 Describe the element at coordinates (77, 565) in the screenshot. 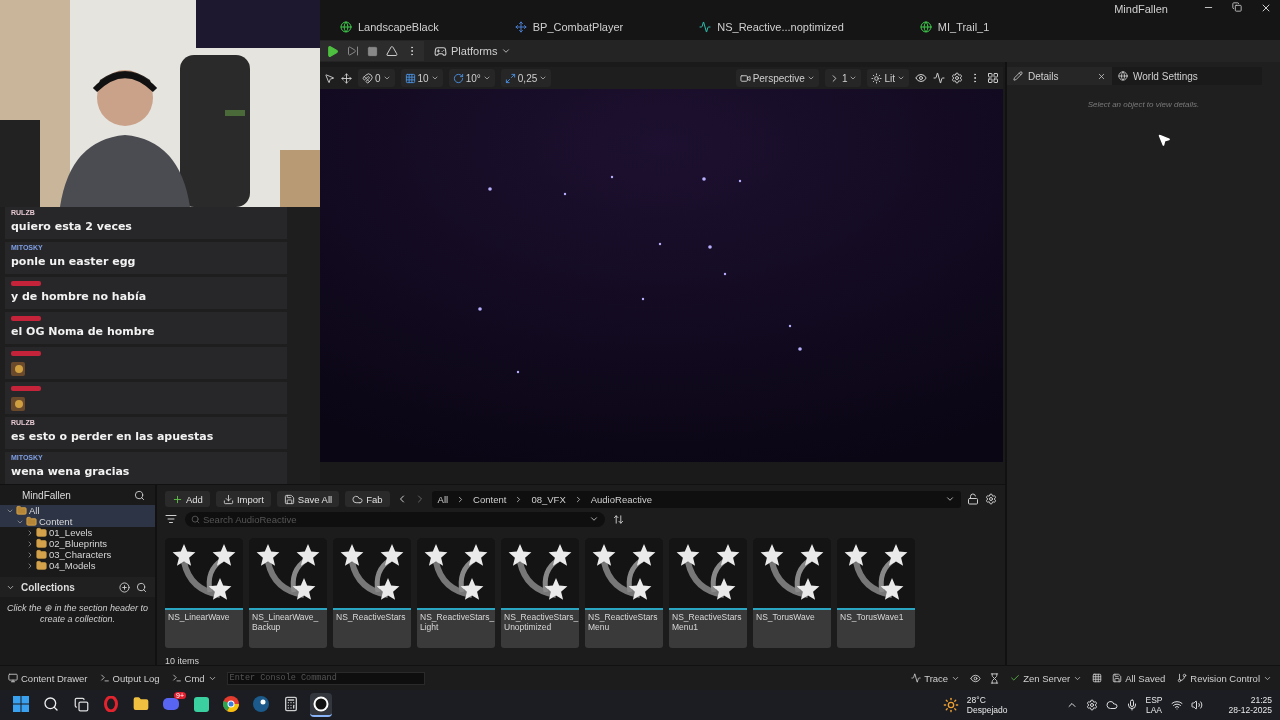

I see `folder-tree-item: 04_Models` at that location.